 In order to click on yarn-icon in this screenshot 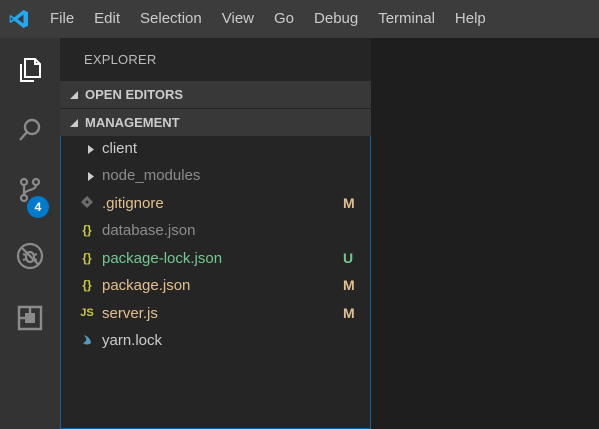, I will do `click(87, 341)`.